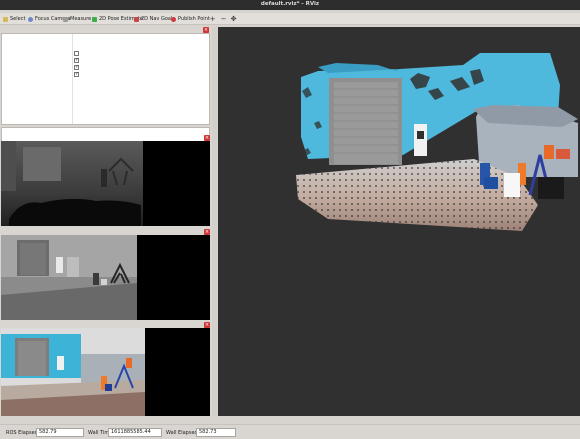  Describe the element at coordinates (81, 19) in the screenshot. I see `measure-label: Measure` at that location.